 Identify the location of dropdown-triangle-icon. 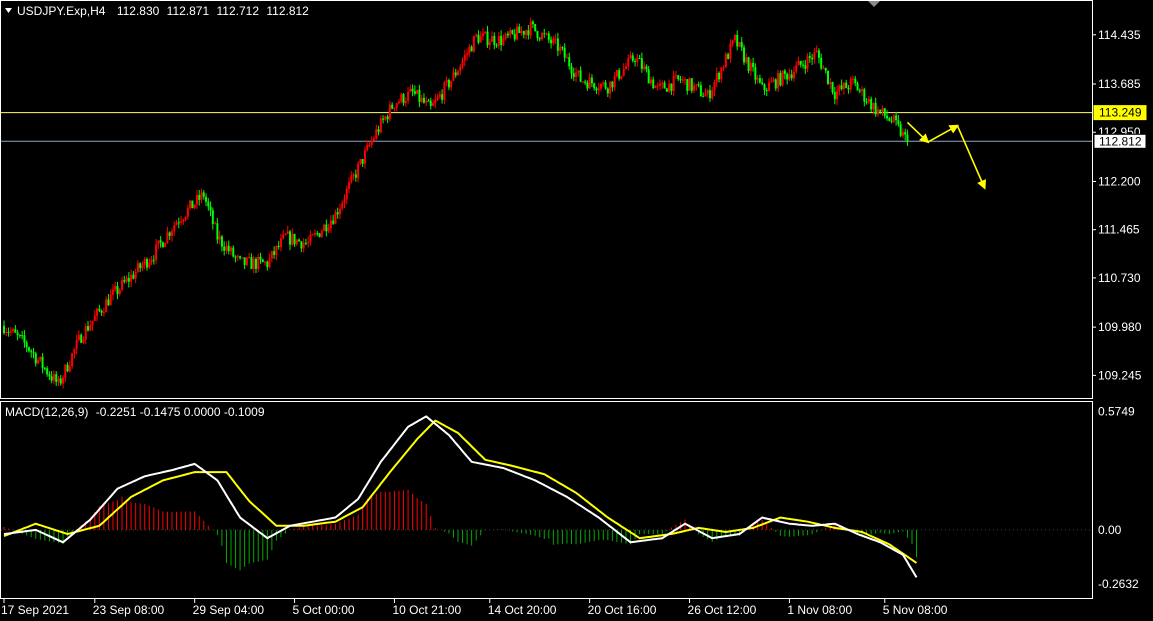
(8, 10).